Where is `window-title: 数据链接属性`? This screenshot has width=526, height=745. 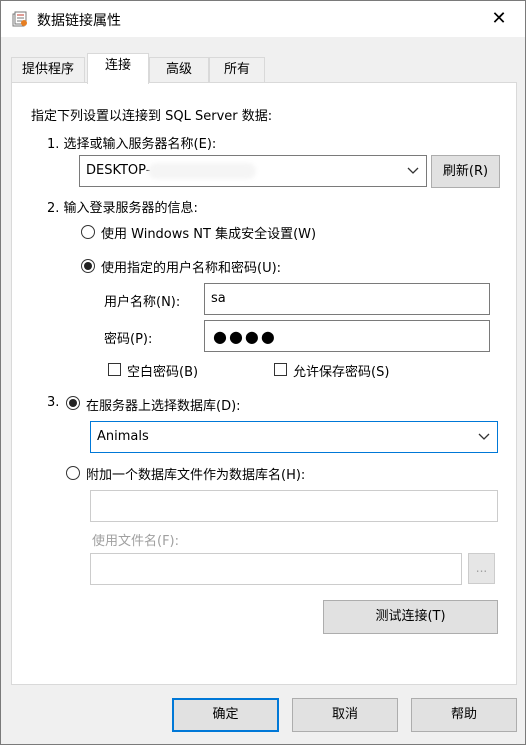 window-title: 数据链接属性 is located at coordinates (79, 21).